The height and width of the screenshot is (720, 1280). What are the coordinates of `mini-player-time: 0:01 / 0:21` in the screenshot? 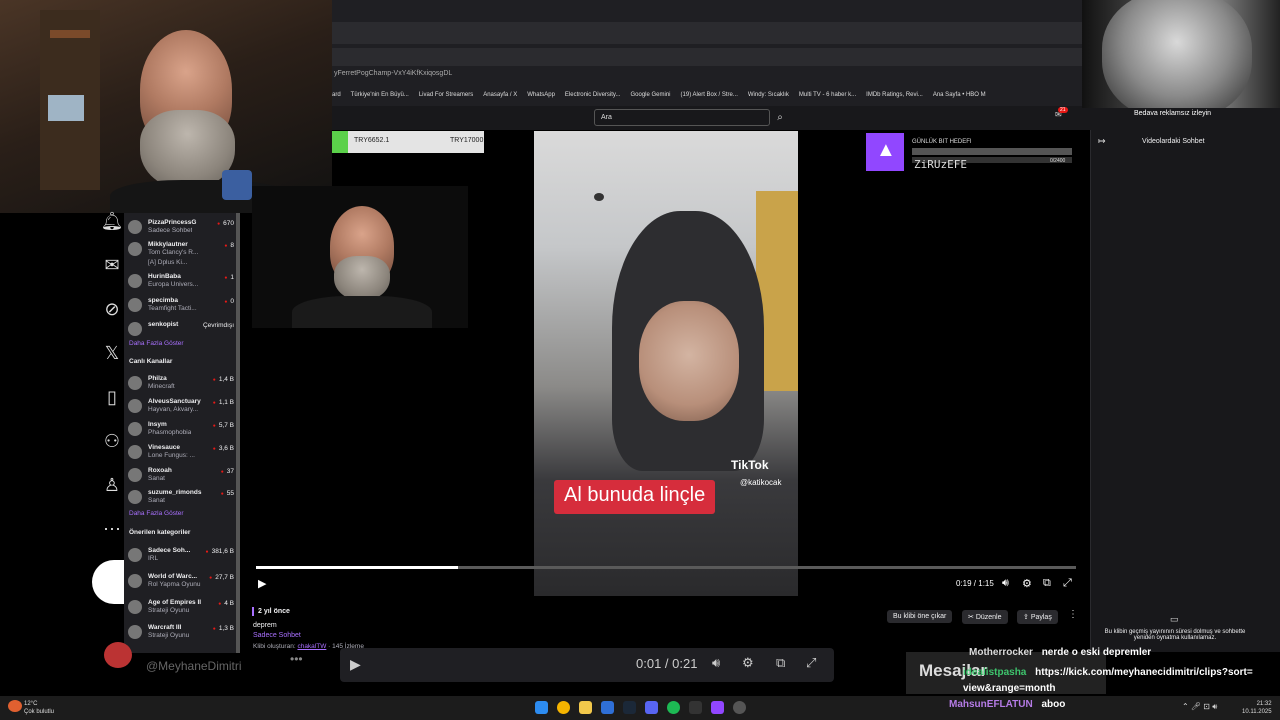 It's located at (667, 663).